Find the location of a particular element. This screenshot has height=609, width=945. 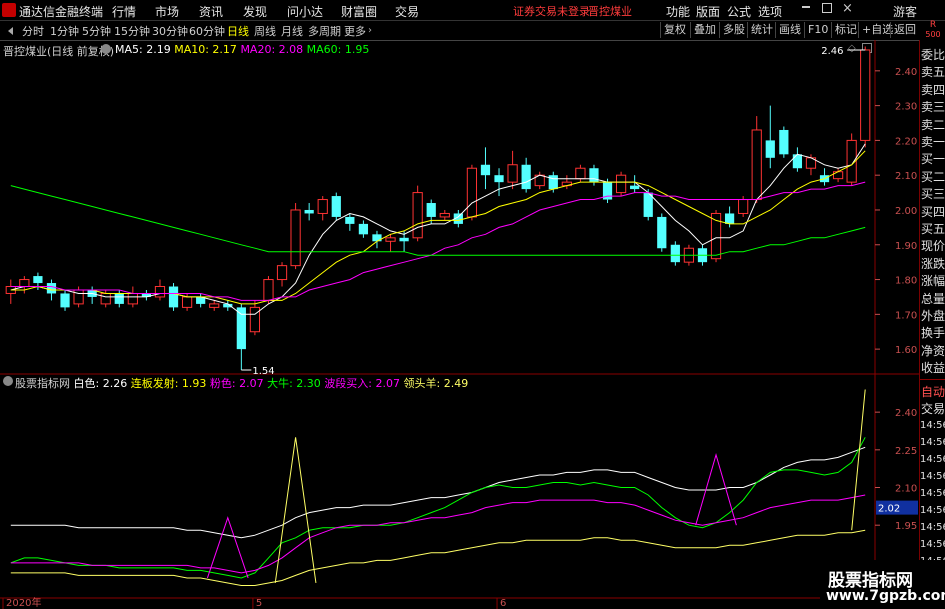

side-label-top: 卖三 is located at coordinates (932, 107).